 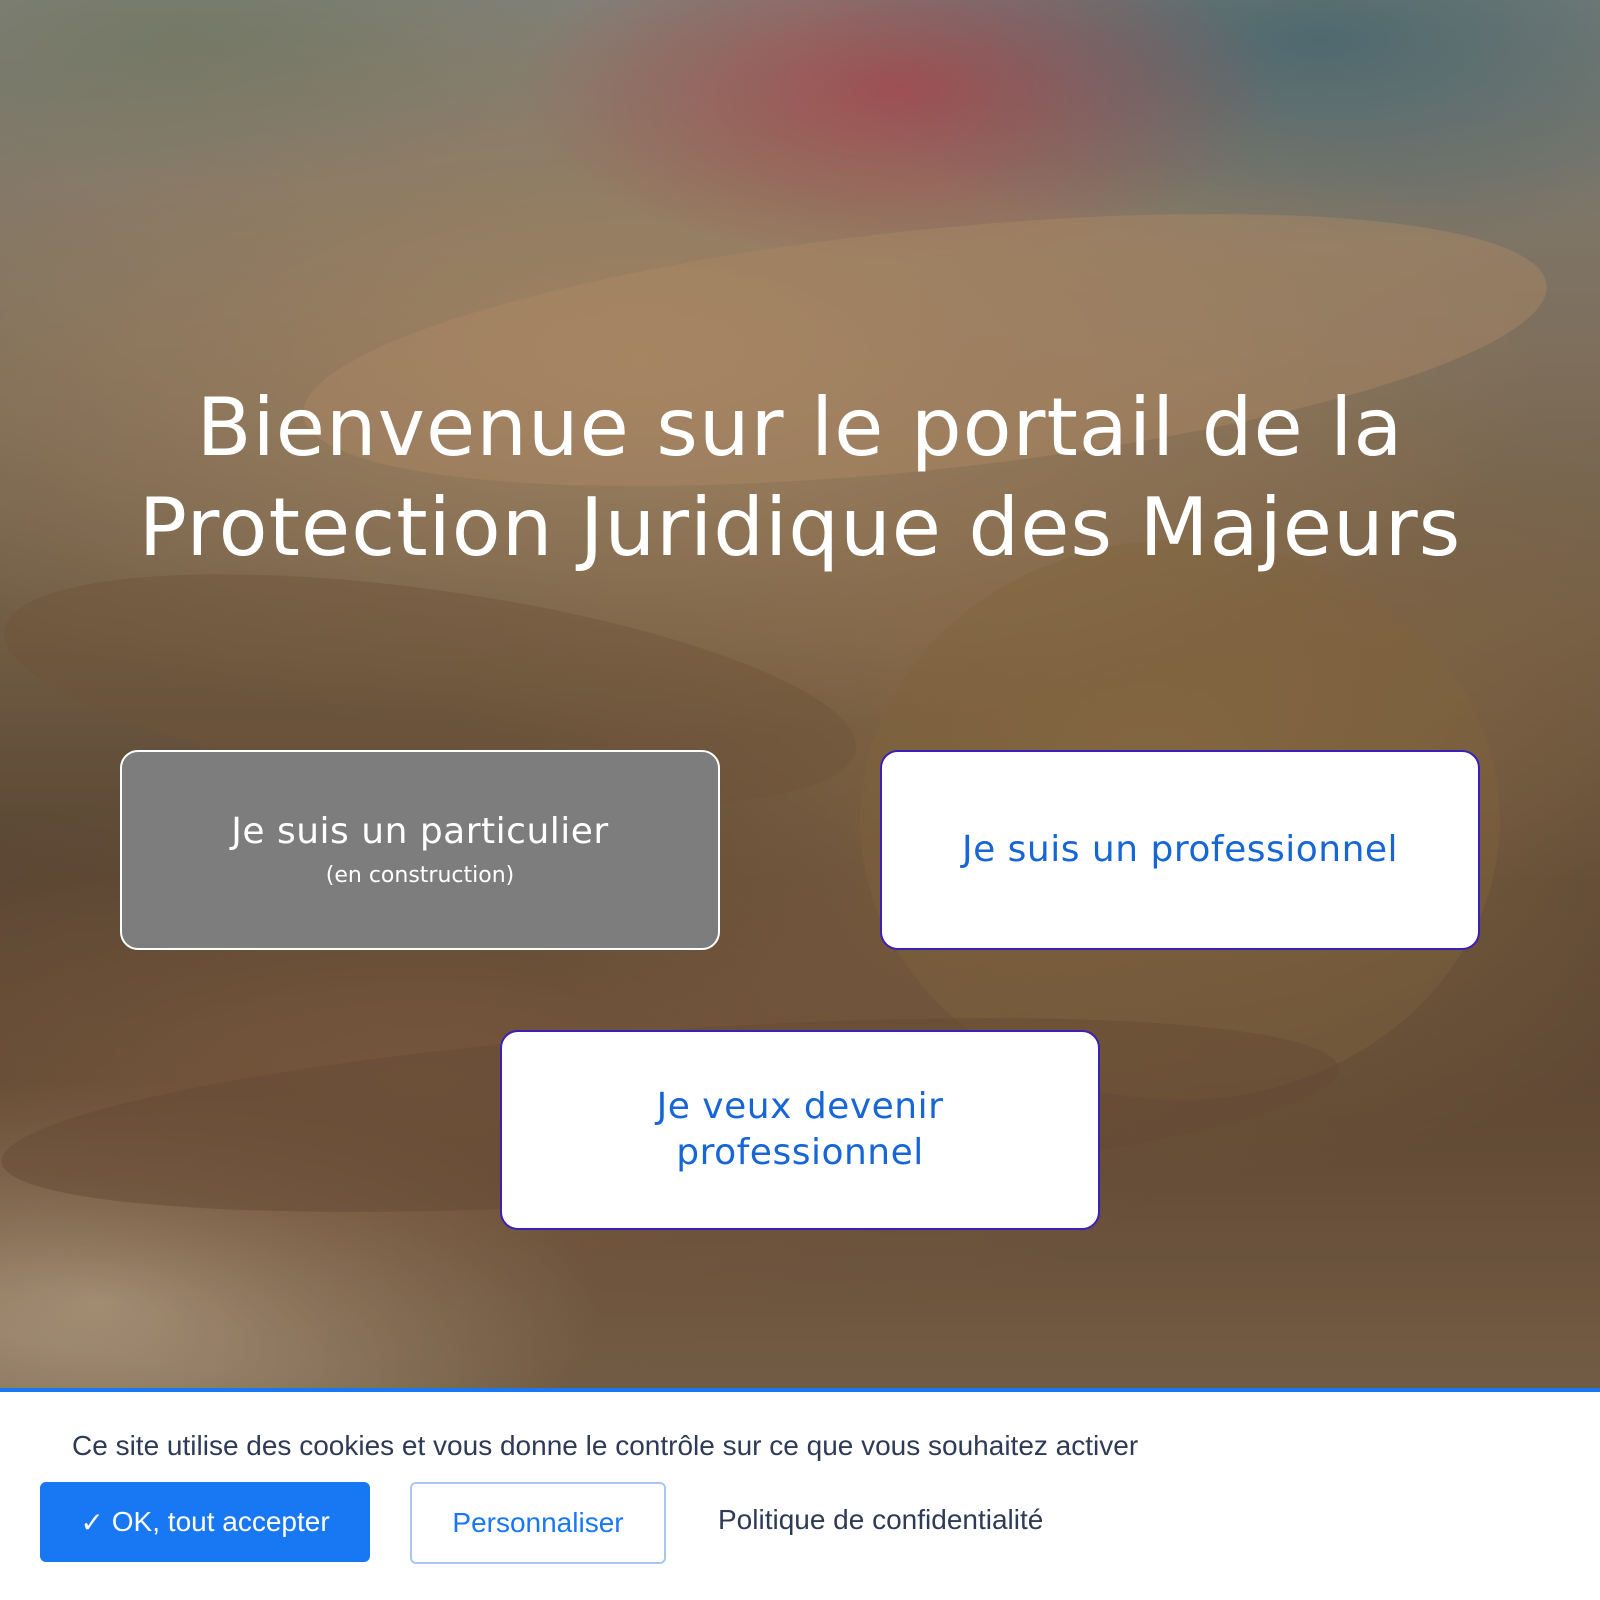 What do you see at coordinates (420, 831) in the screenshot?
I see `particulier-button-label: Je suis un particulier` at bounding box center [420, 831].